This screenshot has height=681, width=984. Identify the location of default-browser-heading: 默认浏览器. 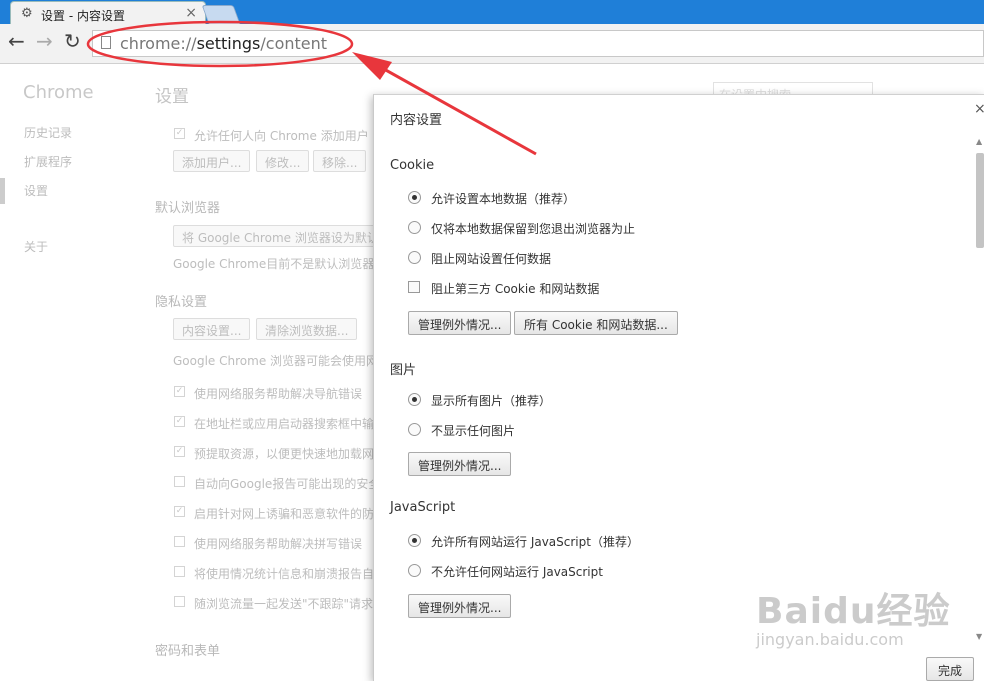
(188, 208).